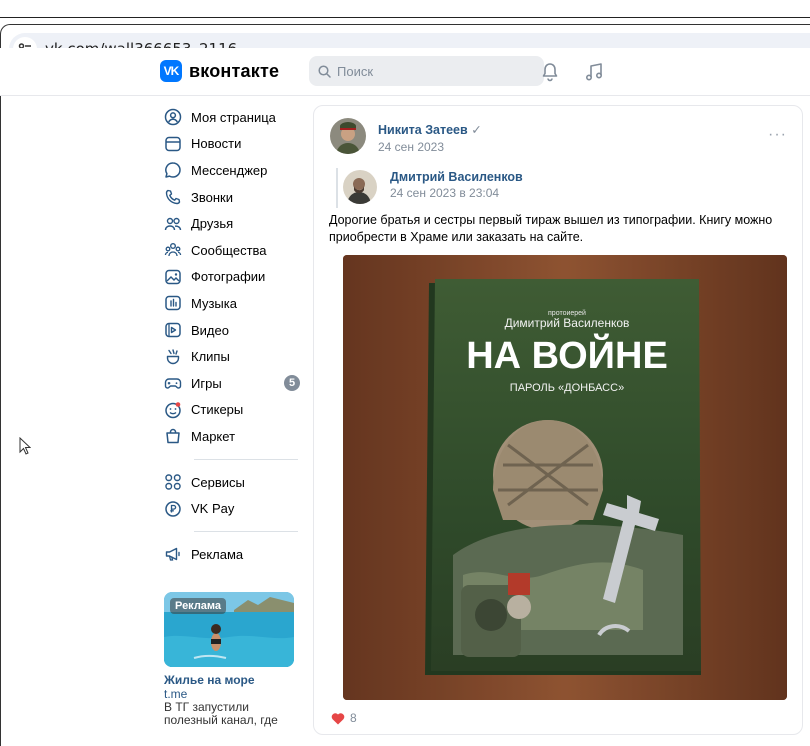  I want to click on search-icon, so click(324, 71).